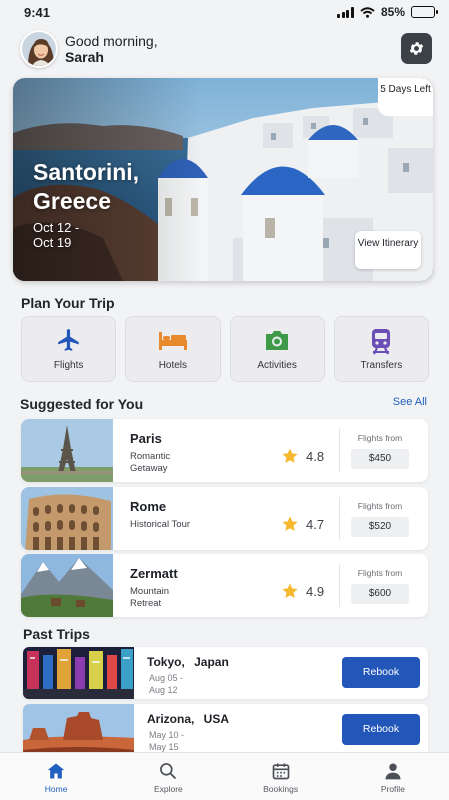 The height and width of the screenshot is (800, 449). I want to click on tab-profile: Profile, so click(393, 776).